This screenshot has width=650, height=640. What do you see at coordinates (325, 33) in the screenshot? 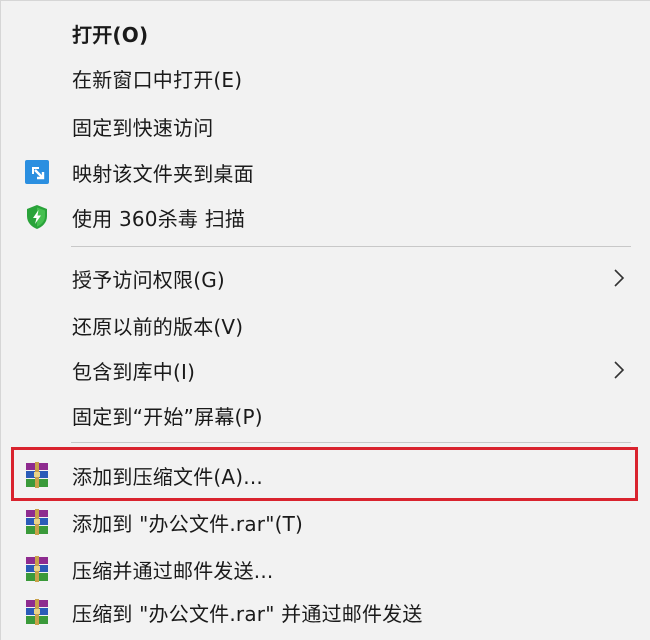
I see `menu-item-open: 打开(O)` at bounding box center [325, 33].